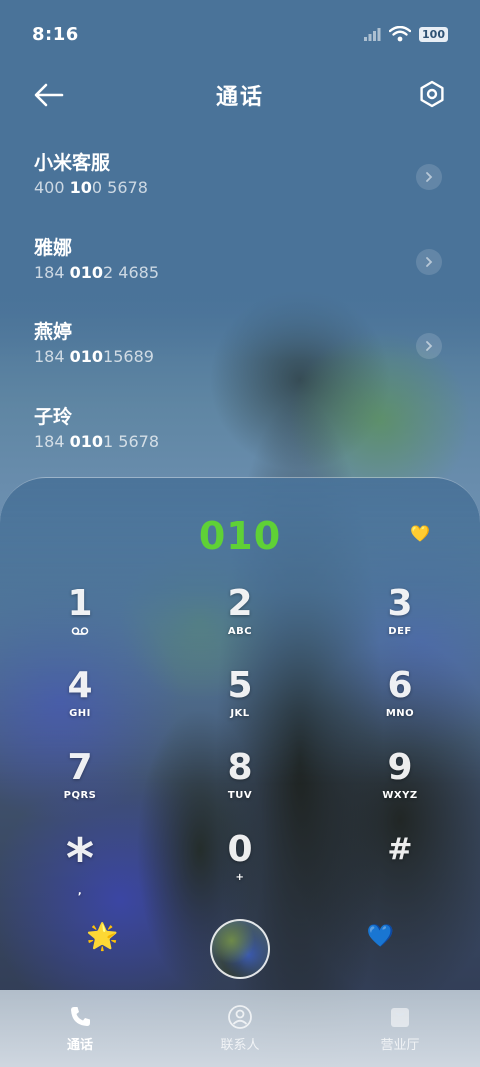 The height and width of the screenshot is (1067, 480). Describe the element at coordinates (80, 767) in the screenshot. I see `key-digit: 7` at that location.